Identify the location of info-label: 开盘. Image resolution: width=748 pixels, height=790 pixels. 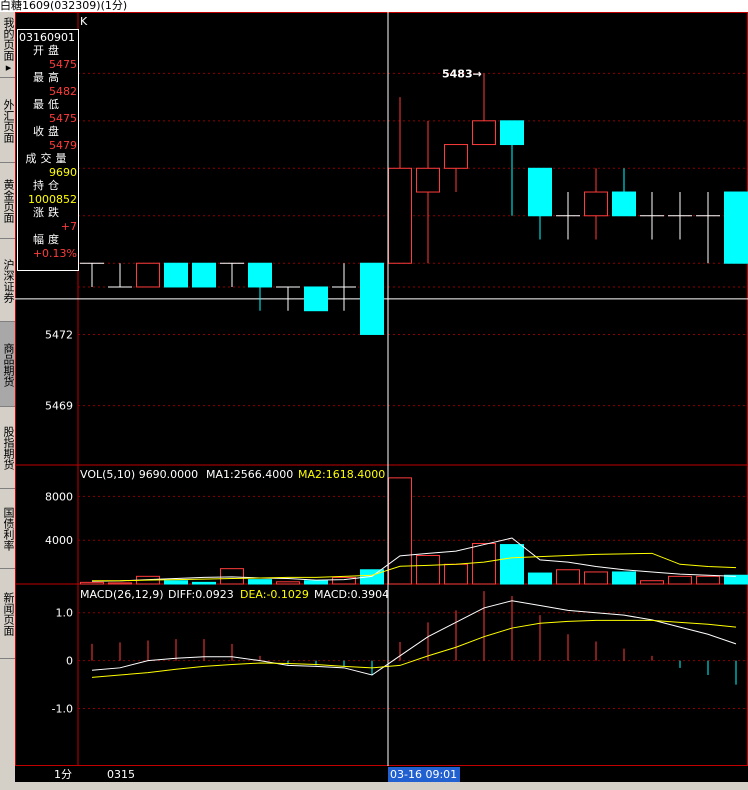
(48, 50).